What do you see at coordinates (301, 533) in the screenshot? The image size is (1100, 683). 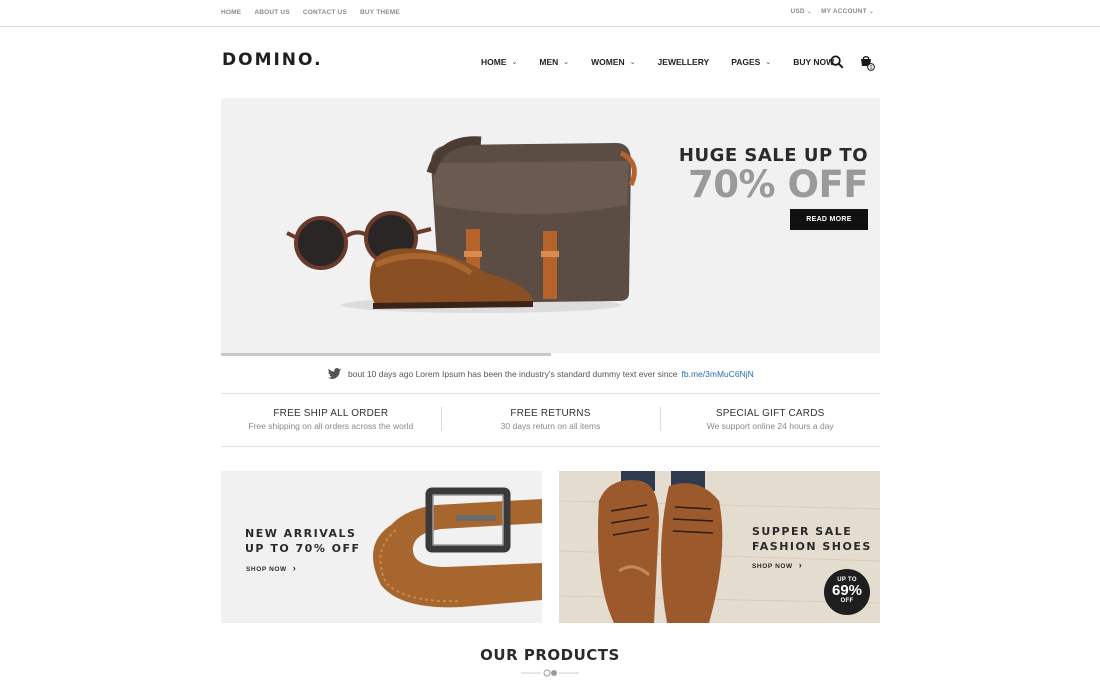 I see `promo-line1: NEW ARRIVALS` at bounding box center [301, 533].